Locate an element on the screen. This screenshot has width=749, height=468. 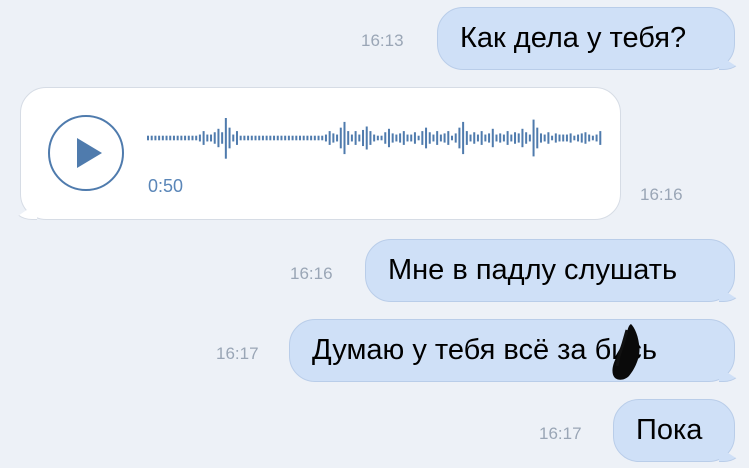
play-button is located at coordinates (86, 153).